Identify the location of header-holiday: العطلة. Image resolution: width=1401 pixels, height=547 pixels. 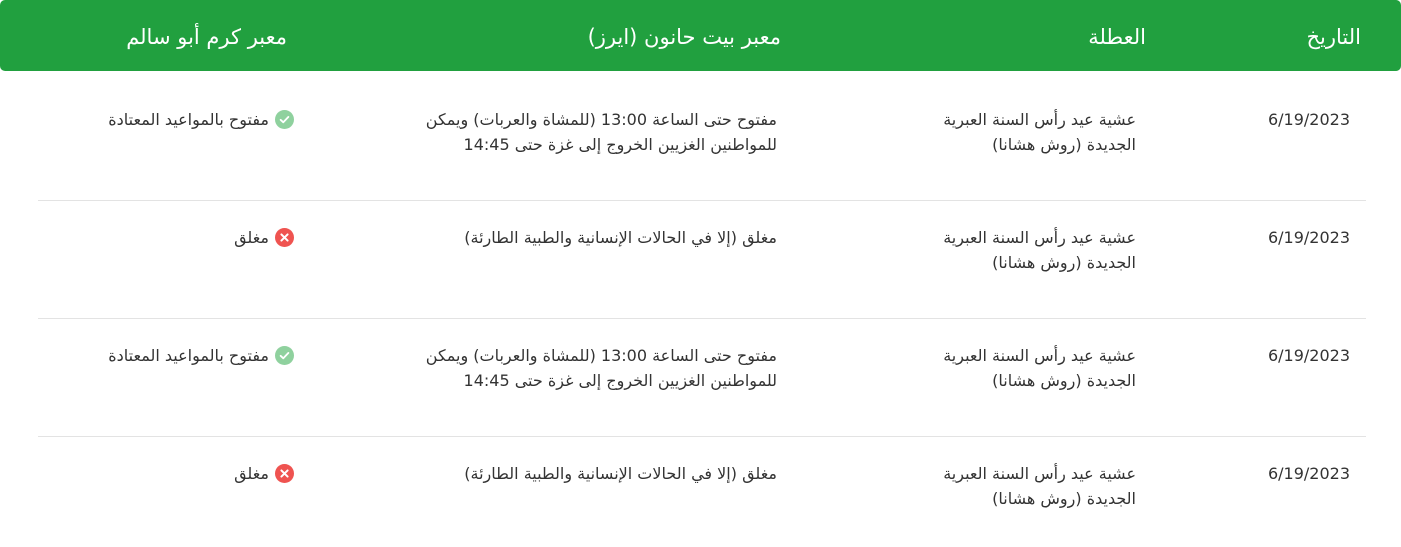
(1117, 37).